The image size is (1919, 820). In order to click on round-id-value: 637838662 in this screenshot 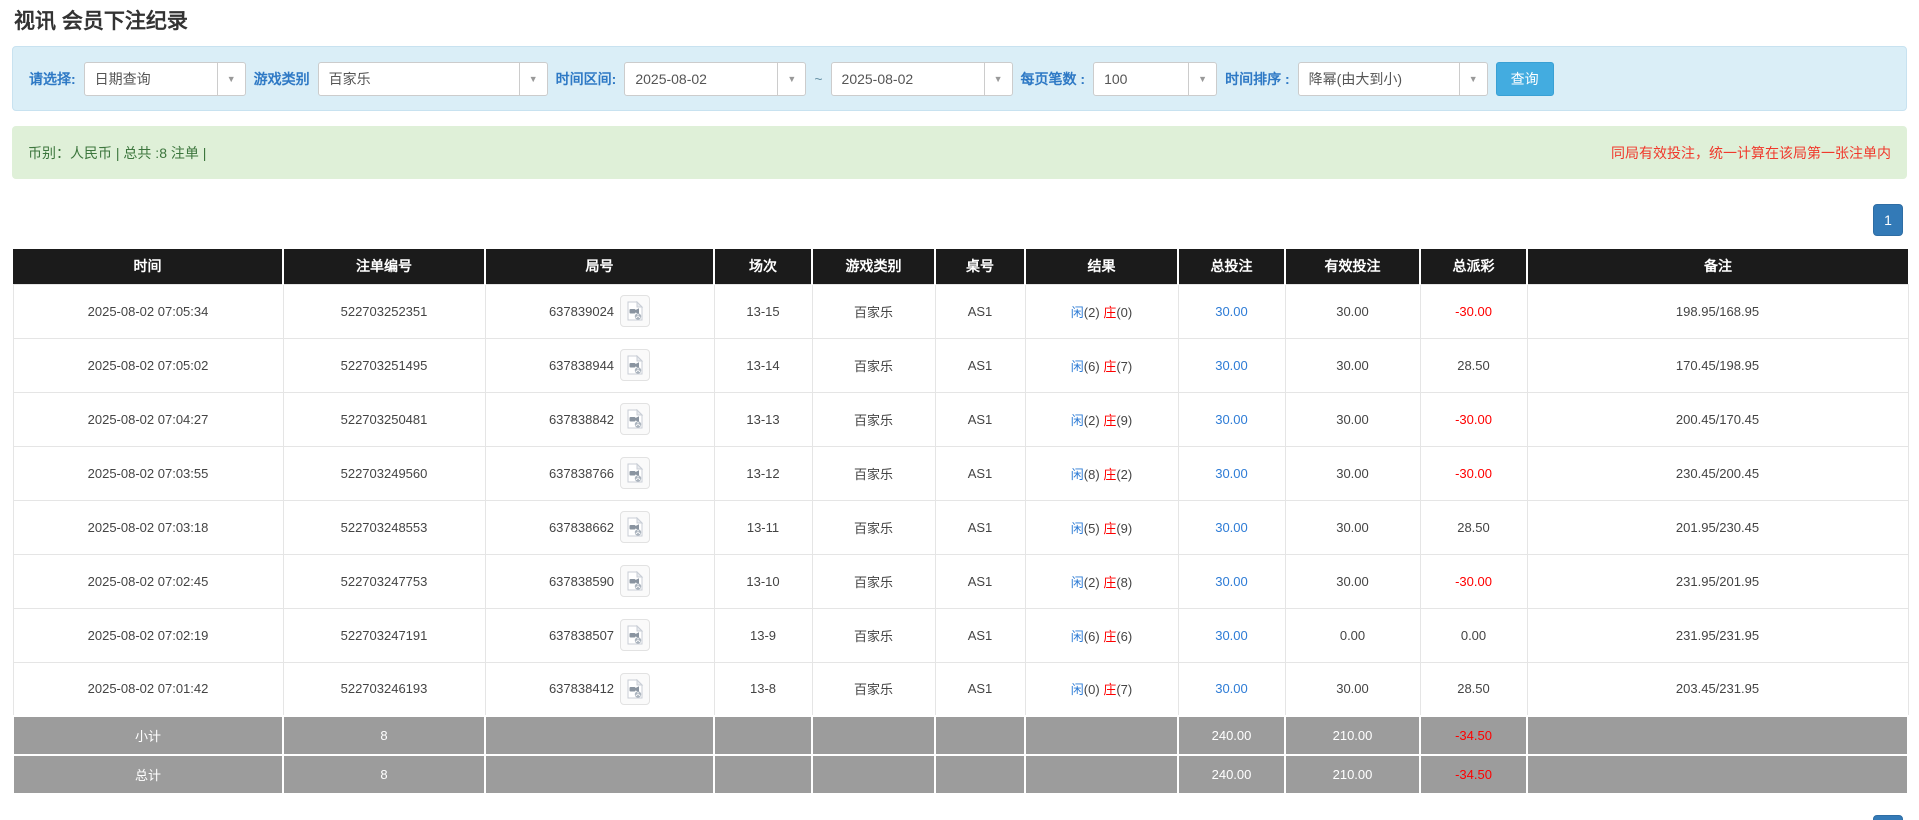, I will do `click(581, 527)`.